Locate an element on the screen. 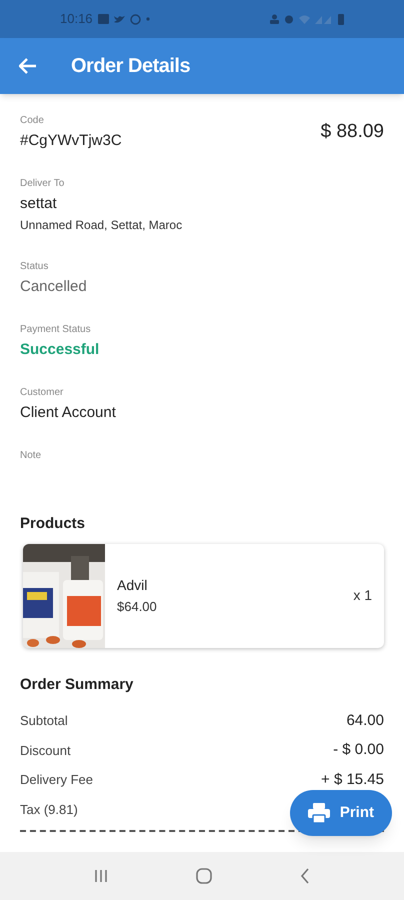 This screenshot has width=404, height=900. field-value: settat is located at coordinates (39, 204).